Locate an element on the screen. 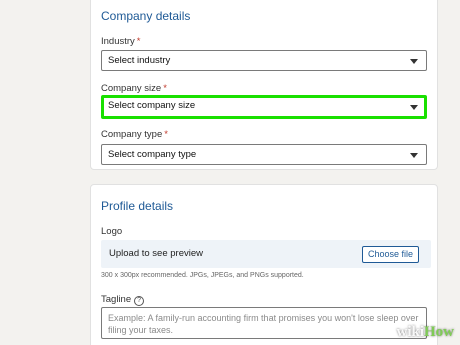 Image resolution: width=460 pixels, height=345 pixels. logo-upload-area: Upload to see preview Choose file is located at coordinates (266, 254).